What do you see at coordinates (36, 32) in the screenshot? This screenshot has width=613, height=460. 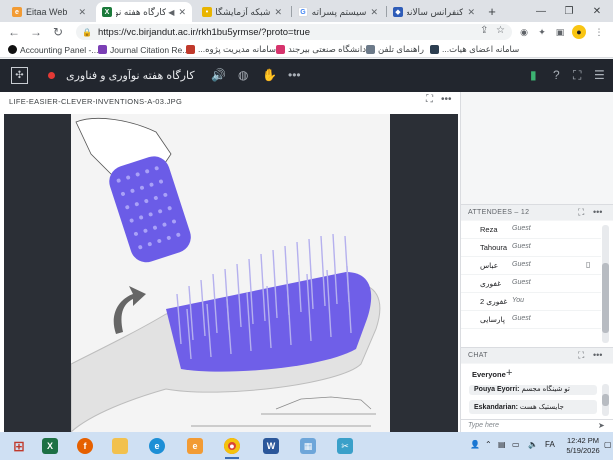 I see `forward-button: →` at bounding box center [36, 32].